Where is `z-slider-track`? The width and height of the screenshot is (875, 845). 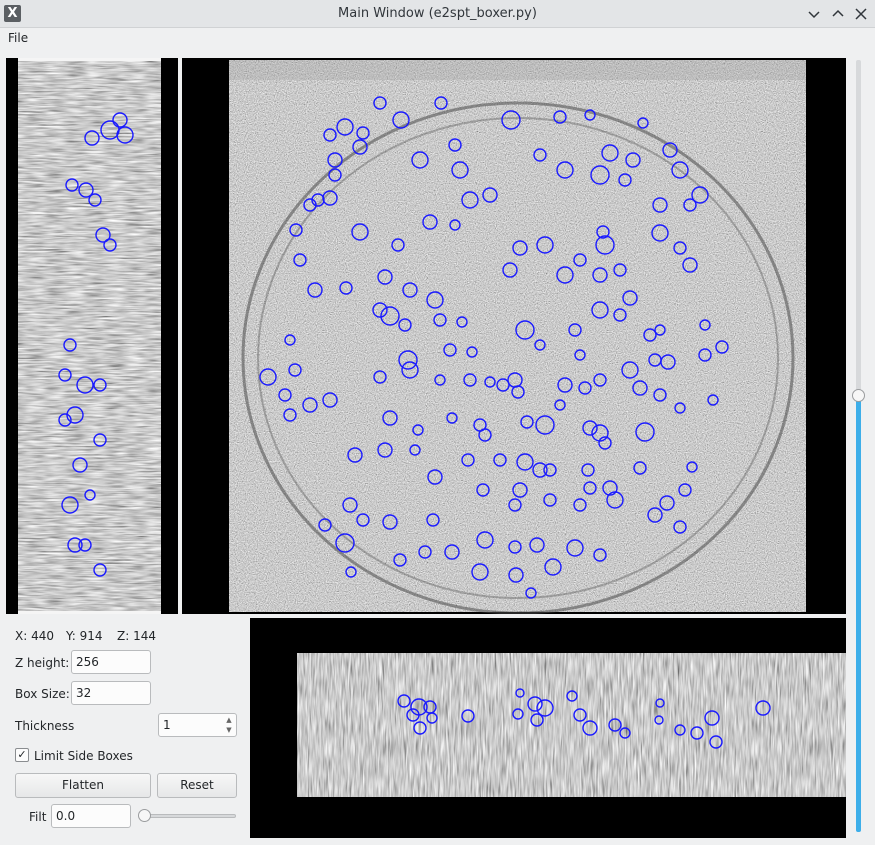
z-slider-track is located at coordinates (858, 228).